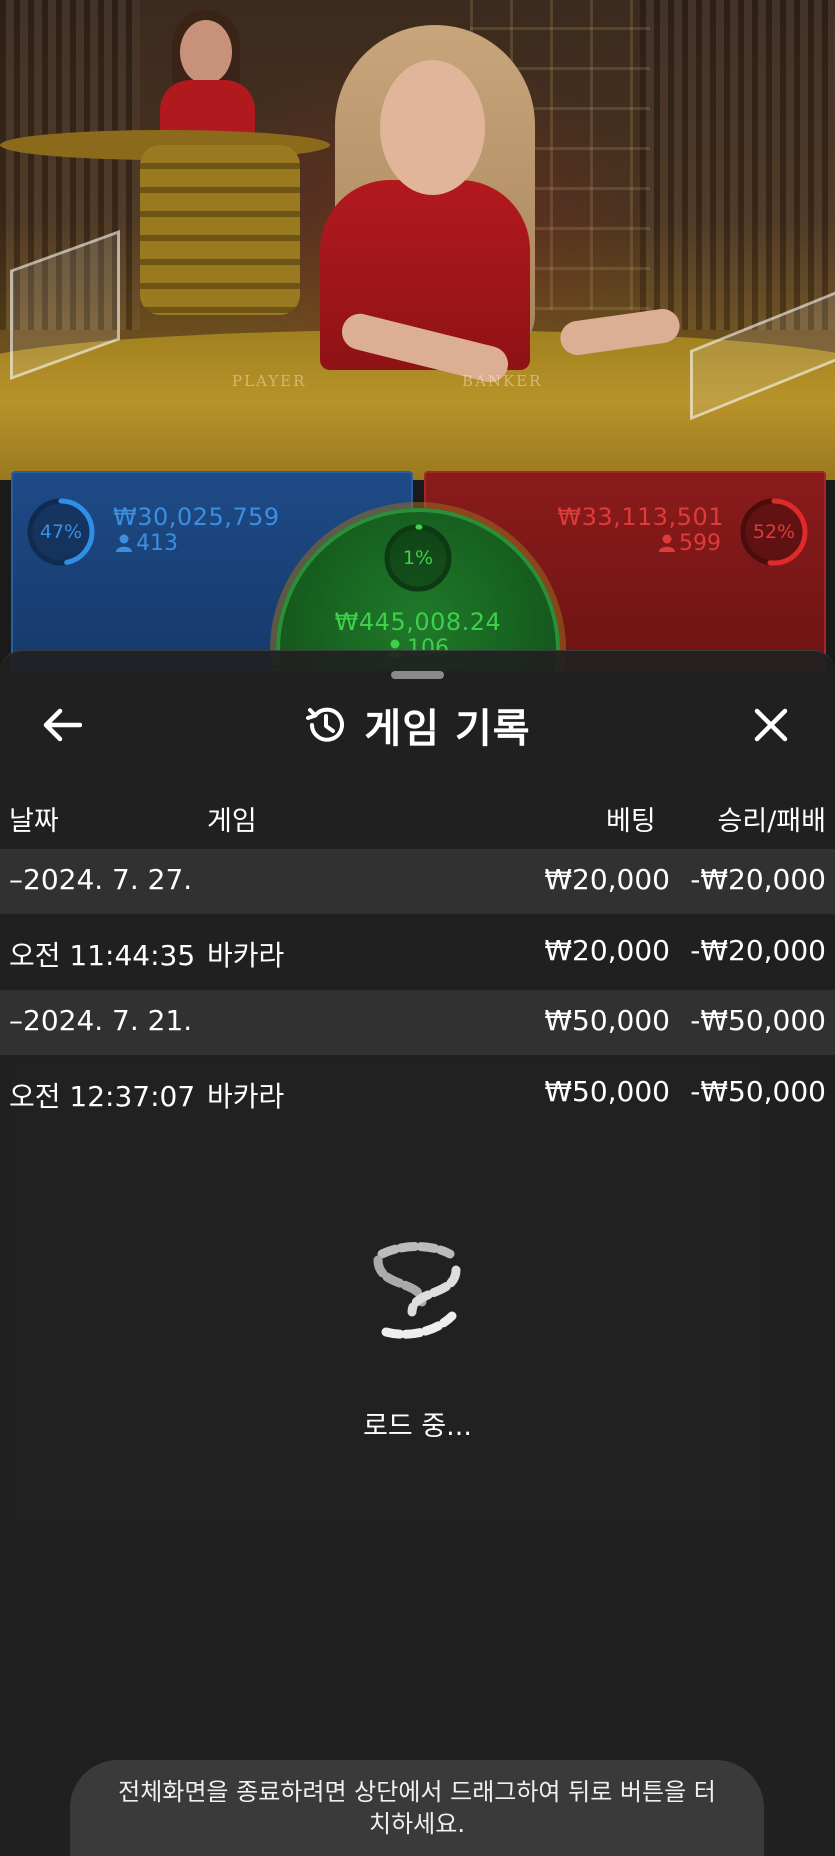 The width and height of the screenshot is (835, 1856). Describe the element at coordinates (34, 821) in the screenshot. I see `column-date: 날짜` at that location.